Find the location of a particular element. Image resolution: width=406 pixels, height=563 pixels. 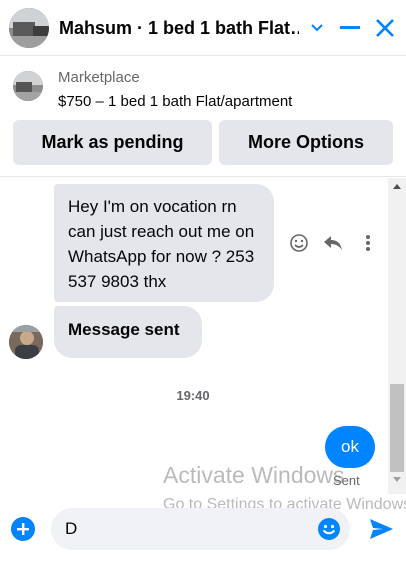

message-composer: D is located at coordinates (203, 531).